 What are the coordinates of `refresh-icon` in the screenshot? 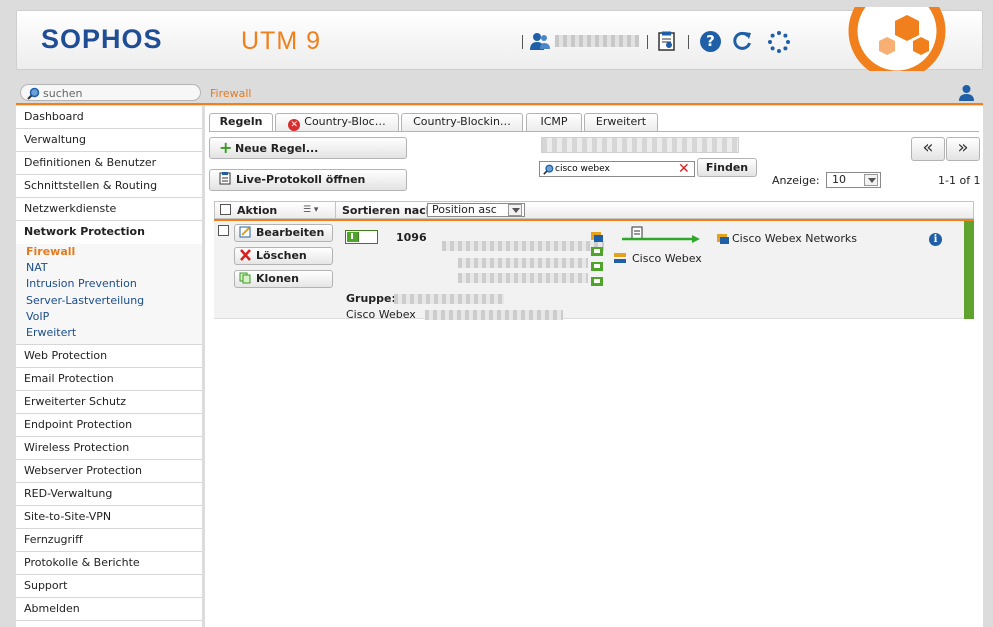 It's located at (742, 41).